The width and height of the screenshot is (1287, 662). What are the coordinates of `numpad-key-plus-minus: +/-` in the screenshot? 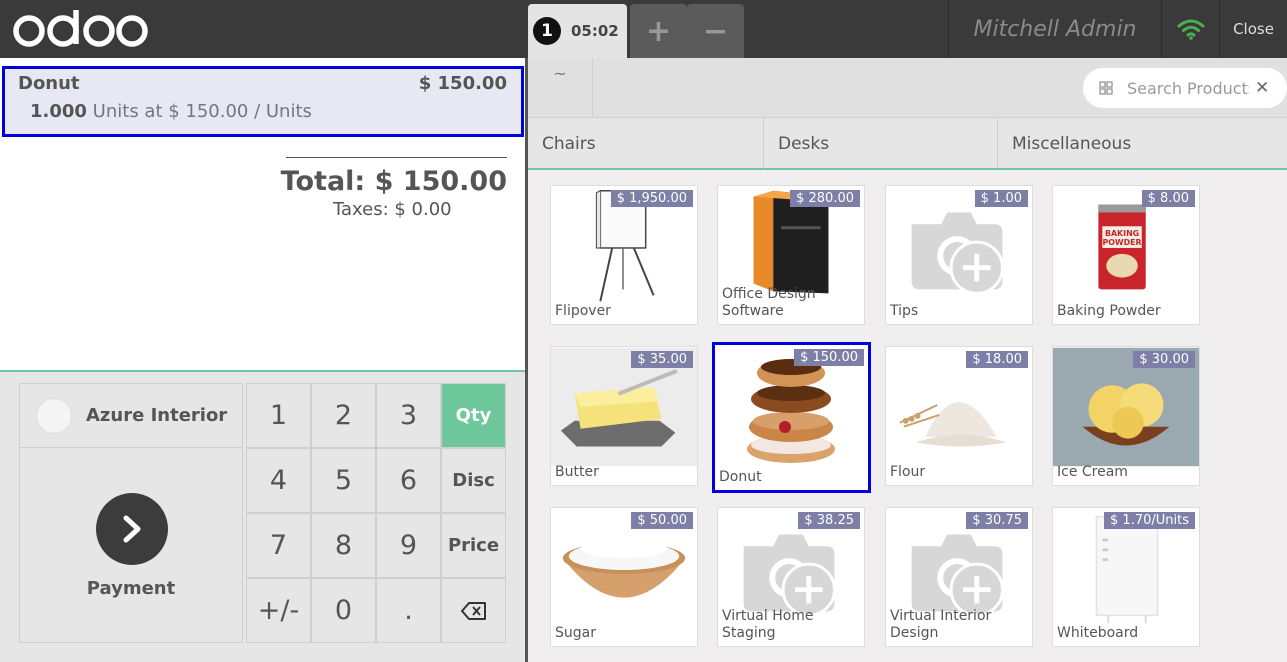 It's located at (278, 610).